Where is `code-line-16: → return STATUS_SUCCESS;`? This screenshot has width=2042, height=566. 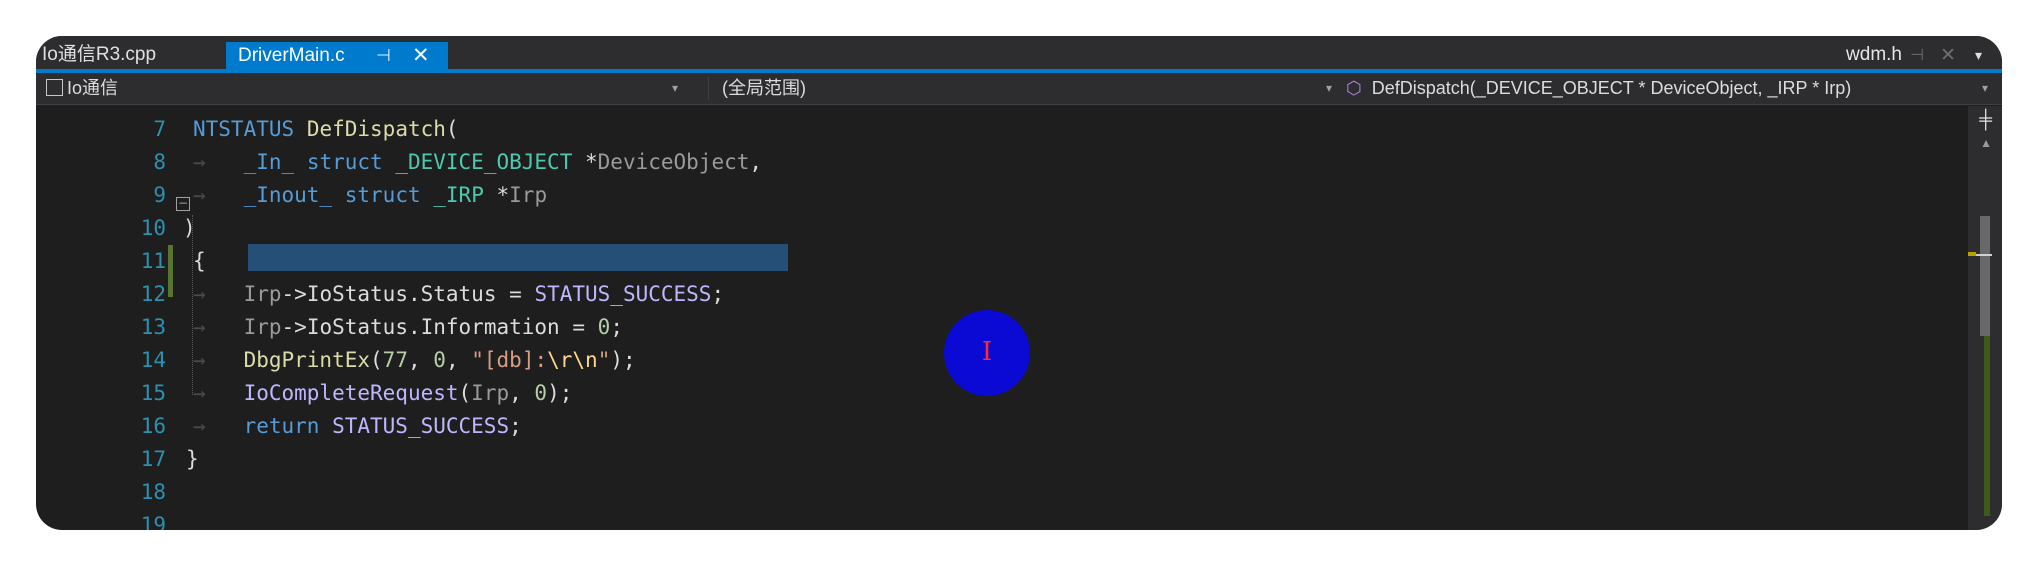 code-line-16: → return STATUS_SUCCESS; is located at coordinates (357, 426).